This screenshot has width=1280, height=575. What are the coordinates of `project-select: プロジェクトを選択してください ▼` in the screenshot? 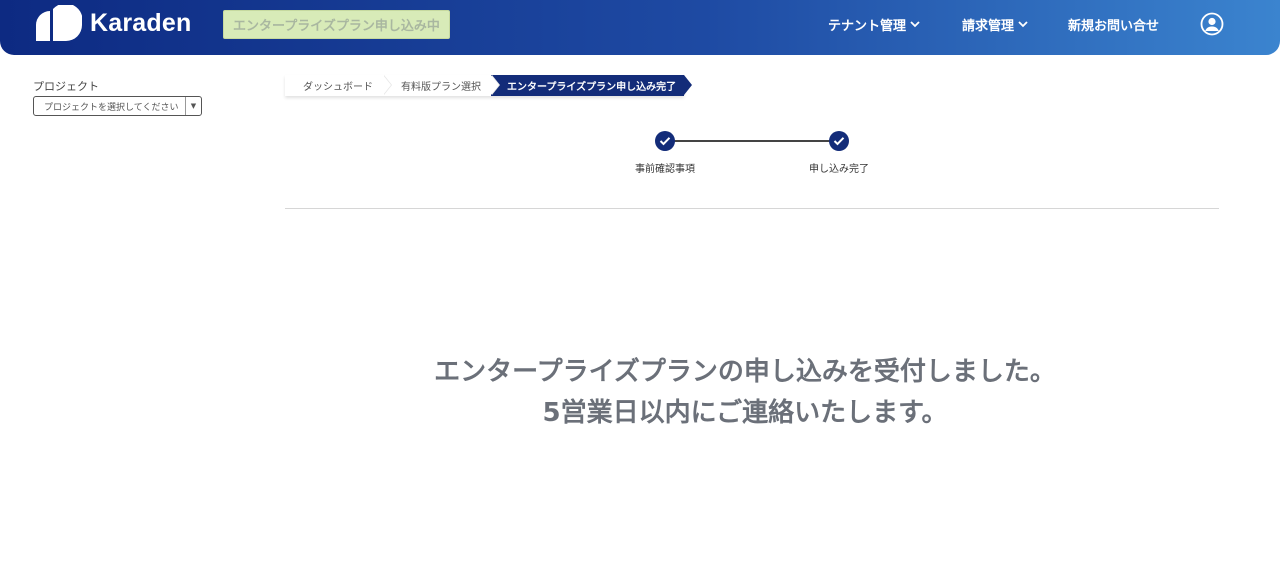 It's located at (117, 106).